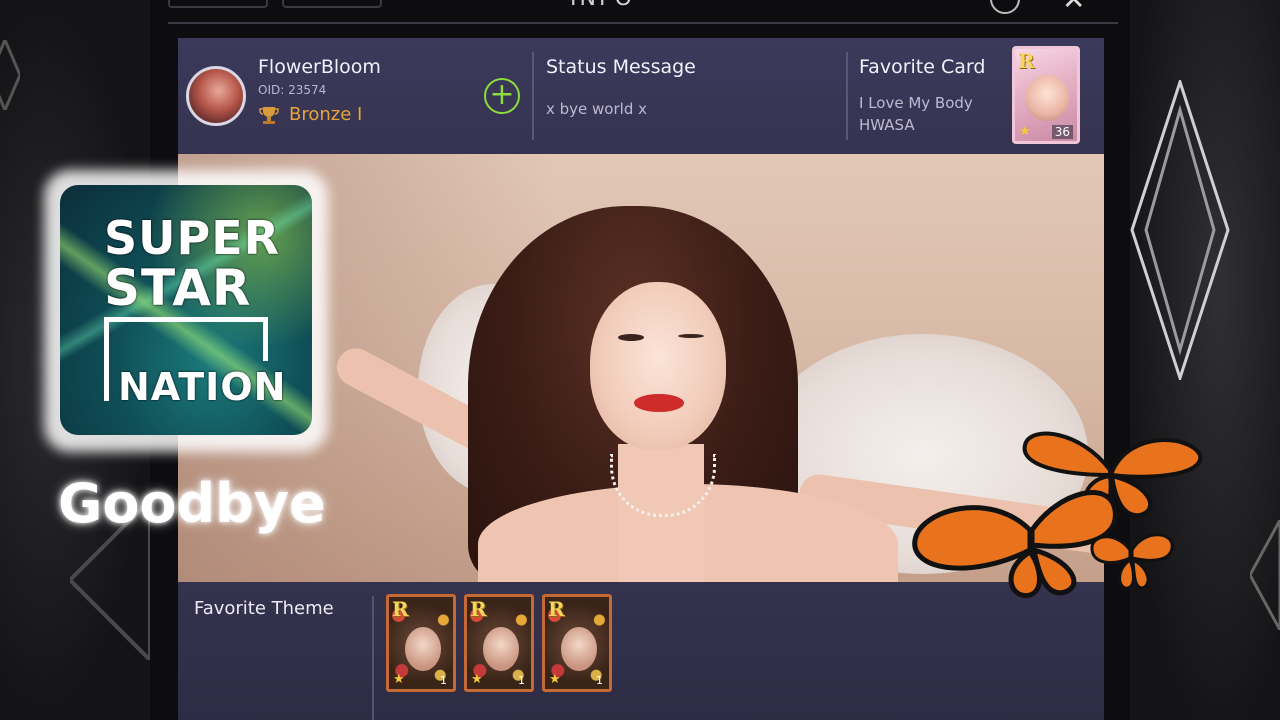 This screenshot has width=1280, height=720. Describe the element at coordinates (178, 288) in the screenshot. I see `logo-text-line: STAR` at that location.